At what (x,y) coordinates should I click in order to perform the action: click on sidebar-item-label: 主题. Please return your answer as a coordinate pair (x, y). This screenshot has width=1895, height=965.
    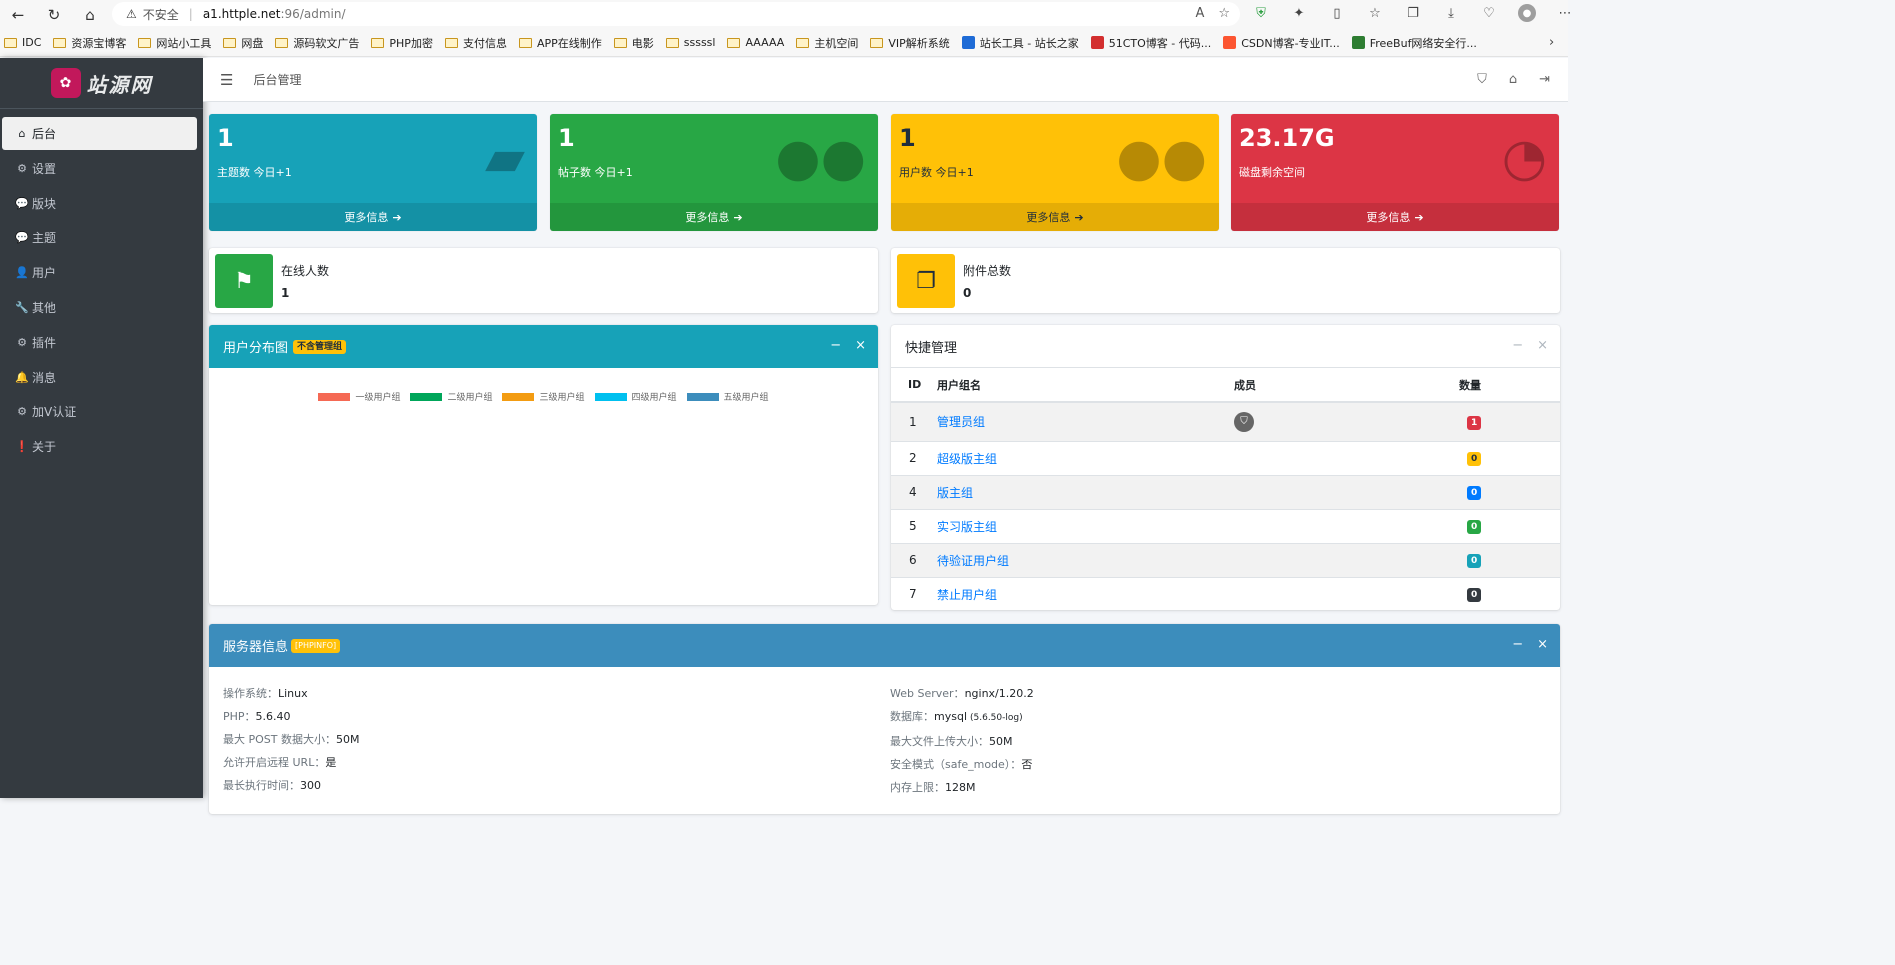
    Looking at the image, I should click on (44, 238).